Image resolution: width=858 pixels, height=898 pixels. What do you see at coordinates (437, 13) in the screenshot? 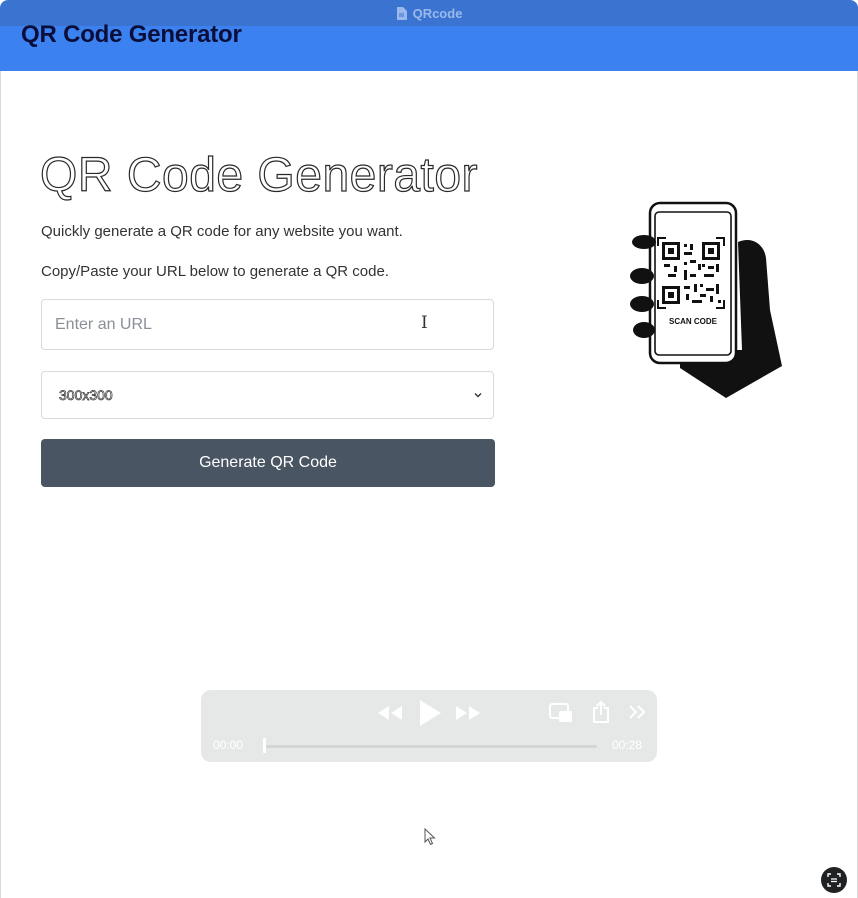
I see `window-title: QRcode` at bounding box center [437, 13].